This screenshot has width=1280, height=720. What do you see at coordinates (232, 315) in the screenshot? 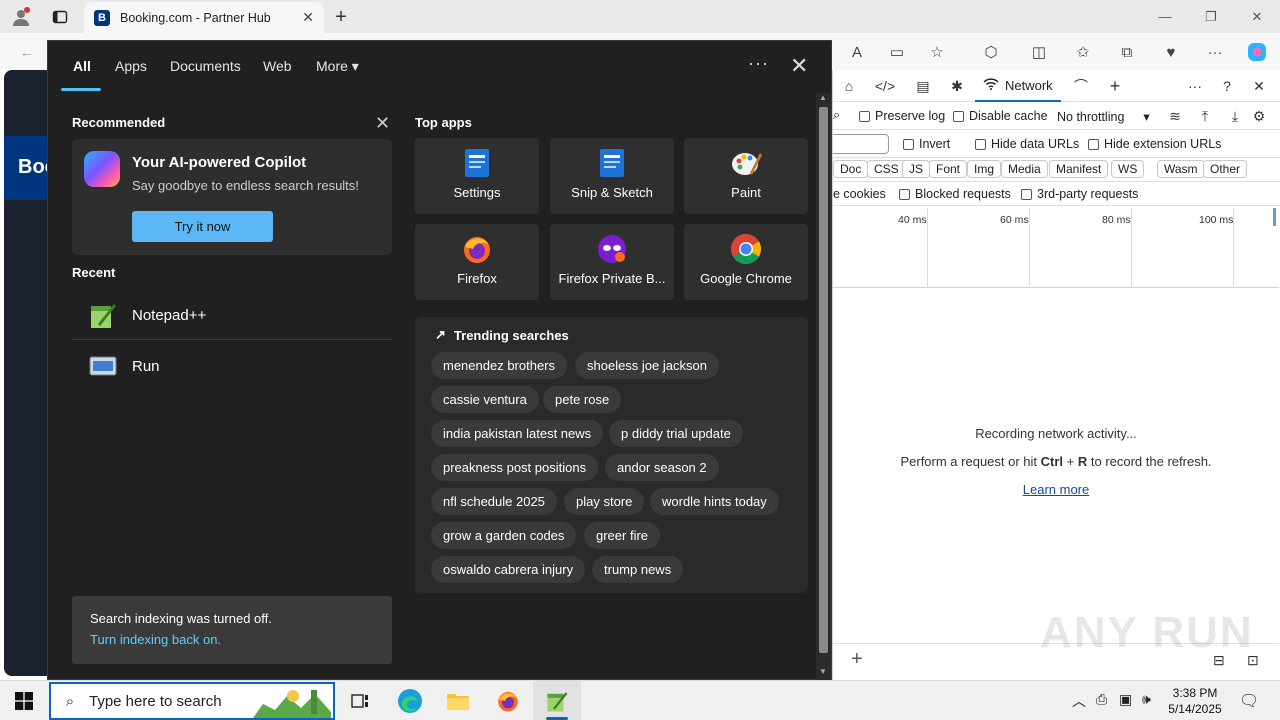
I see `recent-item-notepadpp: Notepad++` at bounding box center [232, 315].